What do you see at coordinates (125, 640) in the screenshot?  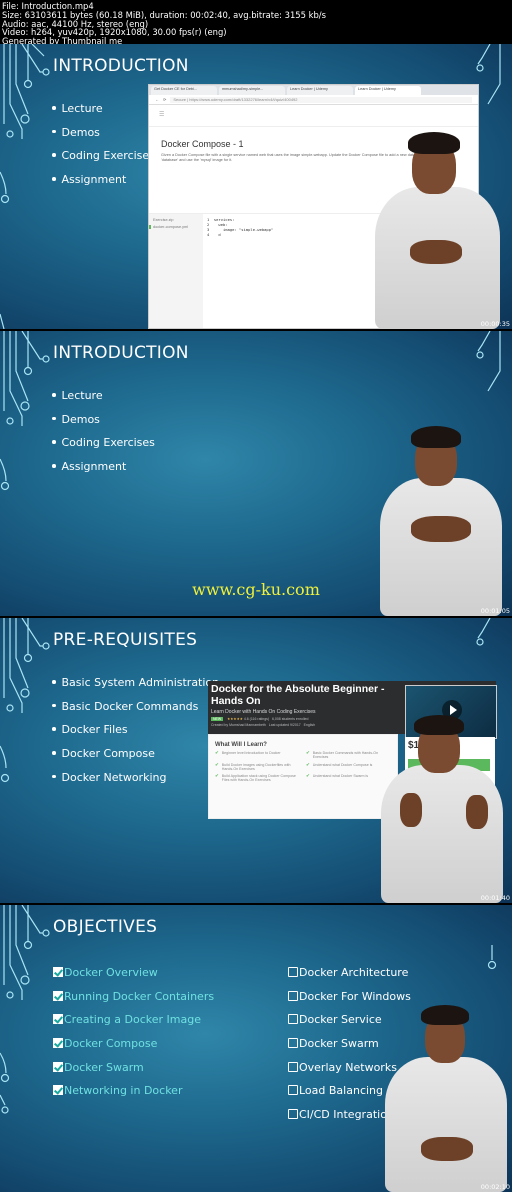 I see `slide-title: PRE-REQUISITES` at bounding box center [125, 640].